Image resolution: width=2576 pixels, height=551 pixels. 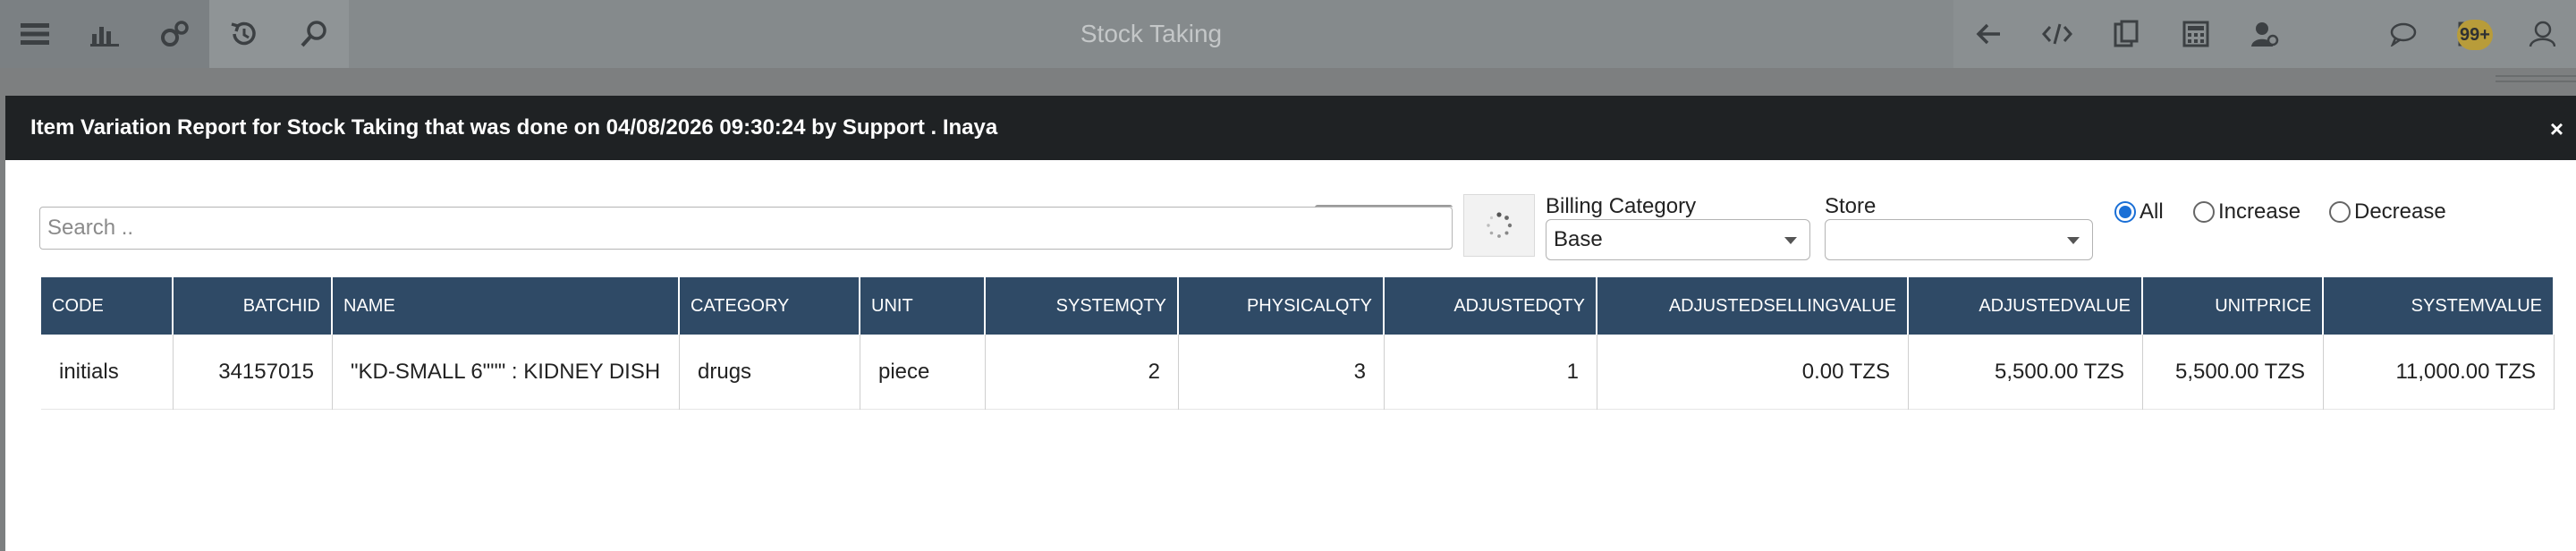 I want to click on billing-category-label: Billing Category, so click(x=1621, y=206).